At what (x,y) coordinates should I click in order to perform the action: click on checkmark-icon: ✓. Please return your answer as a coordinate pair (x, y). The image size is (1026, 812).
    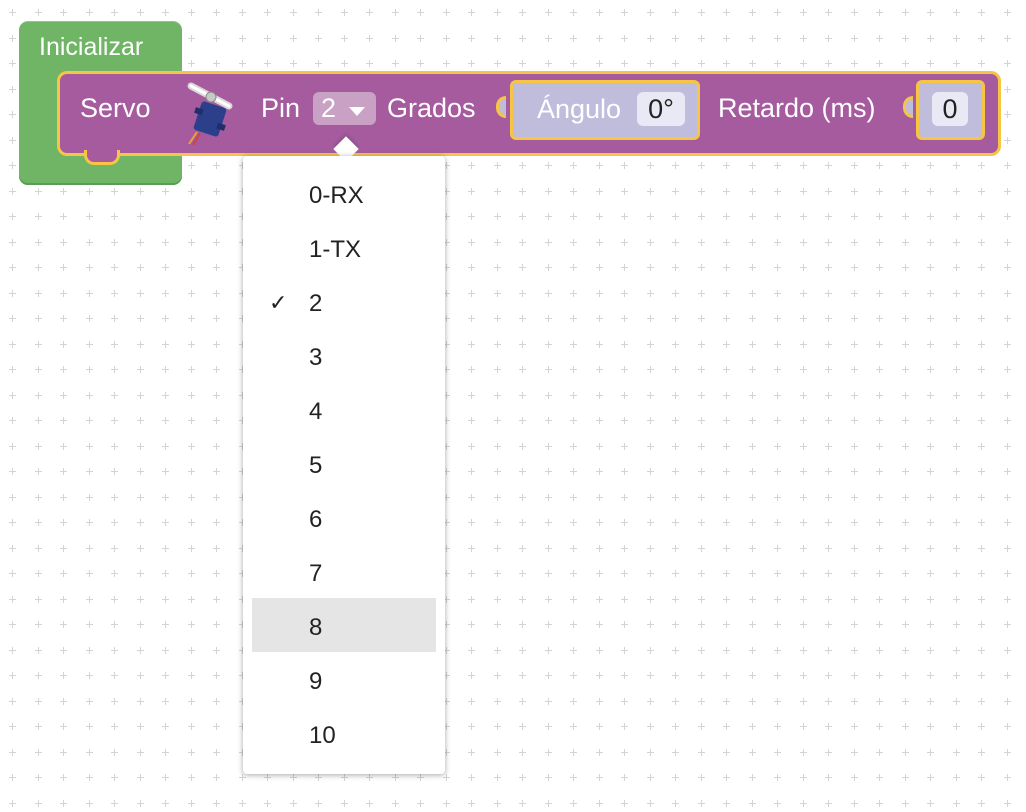
    Looking at the image, I should click on (278, 302).